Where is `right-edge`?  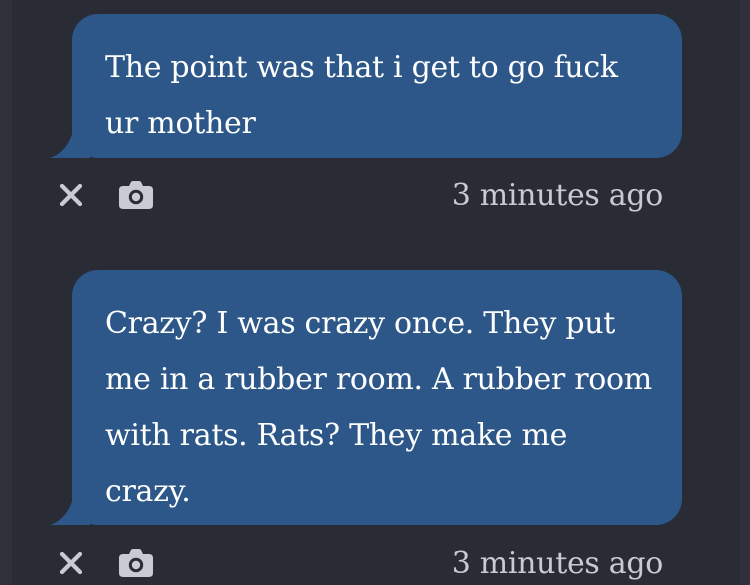 right-edge is located at coordinates (745, 292).